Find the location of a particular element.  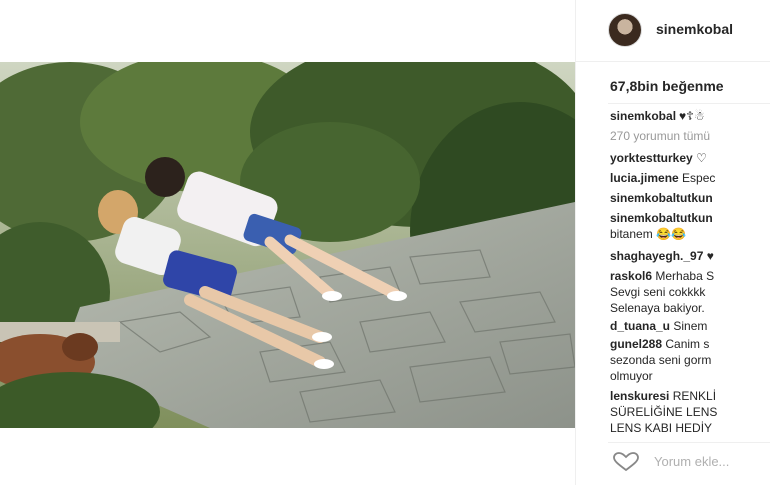

comment-row: shaghayegh._97 ♥ is located at coordinates (662, 256).